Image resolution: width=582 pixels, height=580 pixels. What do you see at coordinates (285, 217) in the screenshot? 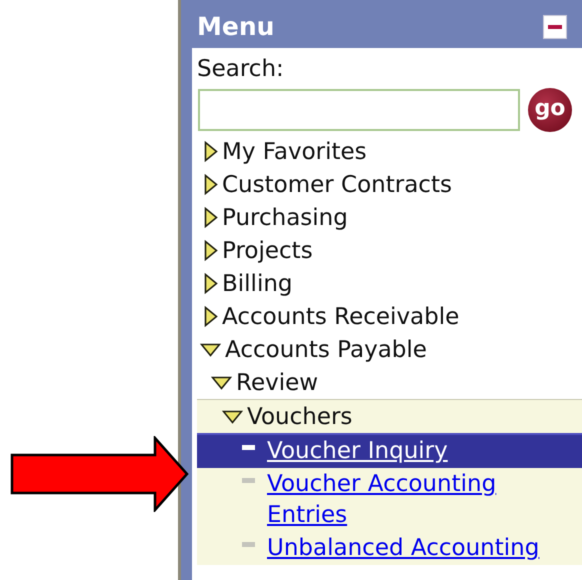
I see `menu-folder: Purchasing` at bounding box center [285, 217].